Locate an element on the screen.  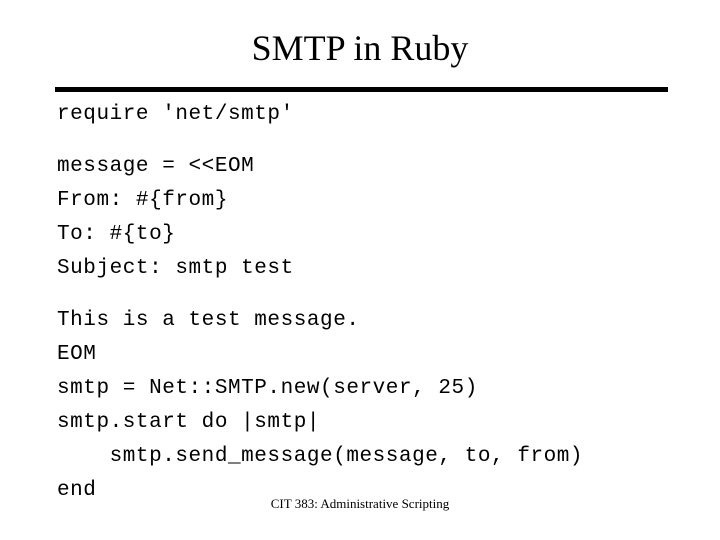
code-line: smtp = Net::SMTP.new(server, 25) is located at coordinates (267, 388).